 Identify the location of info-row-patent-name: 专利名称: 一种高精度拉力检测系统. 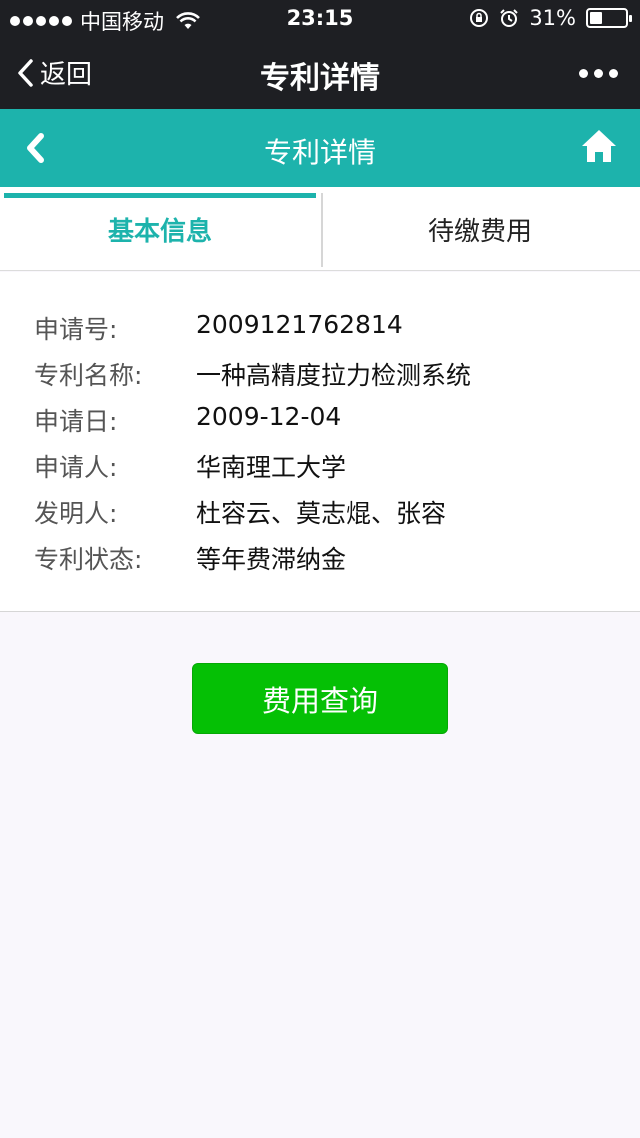
(320, 373).